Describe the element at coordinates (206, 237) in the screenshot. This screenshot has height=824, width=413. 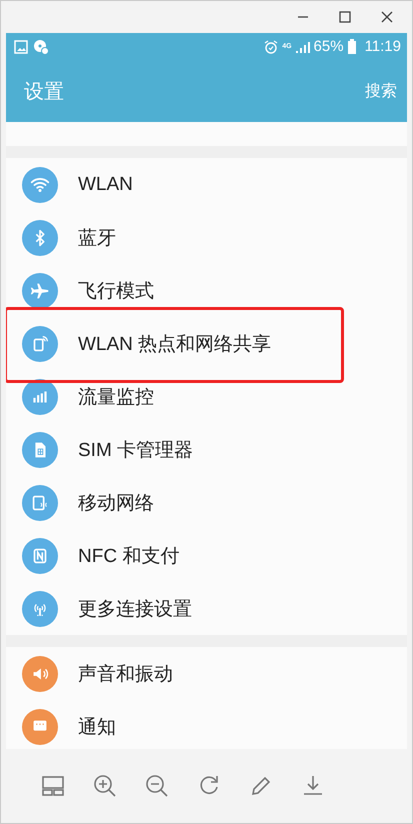
I see `settings-item: 蓝牙` at that location.